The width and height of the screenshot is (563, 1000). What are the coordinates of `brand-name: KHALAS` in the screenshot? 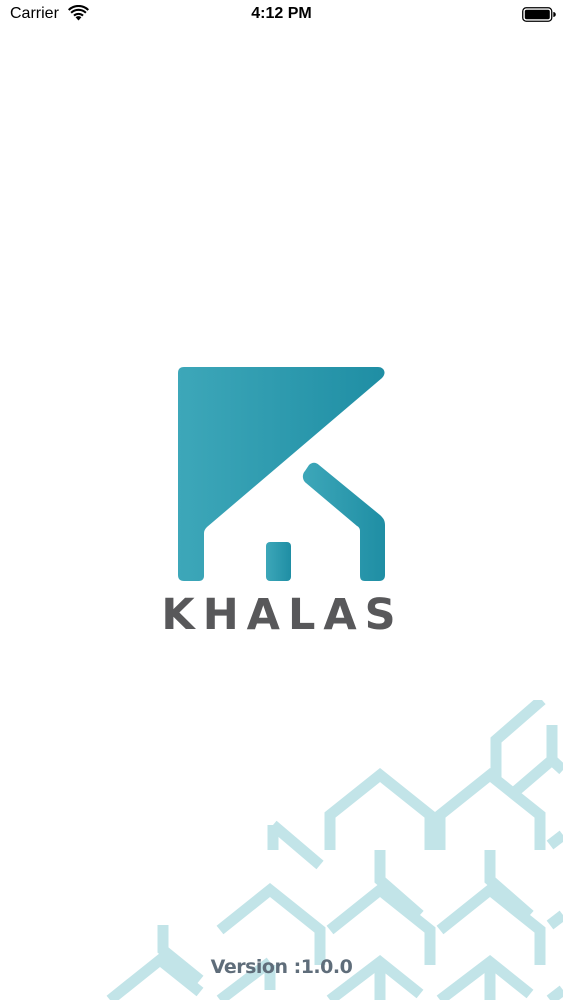 It's located at (282, 615).